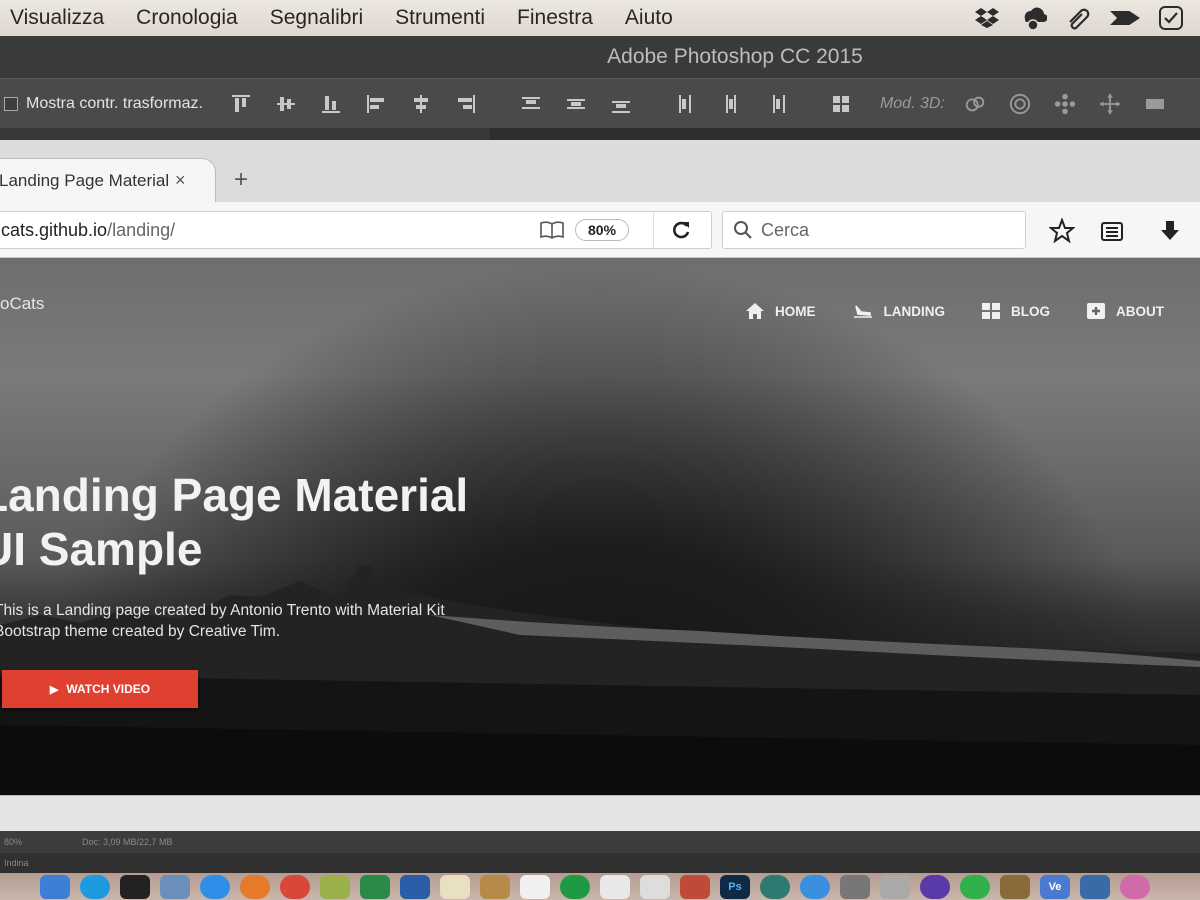 The image size is (1200, 900). What do you see at coordinates (1015, 311) in the screenshot?
I see `nav-blog: BLOG` at bounding box center [1015, 311].